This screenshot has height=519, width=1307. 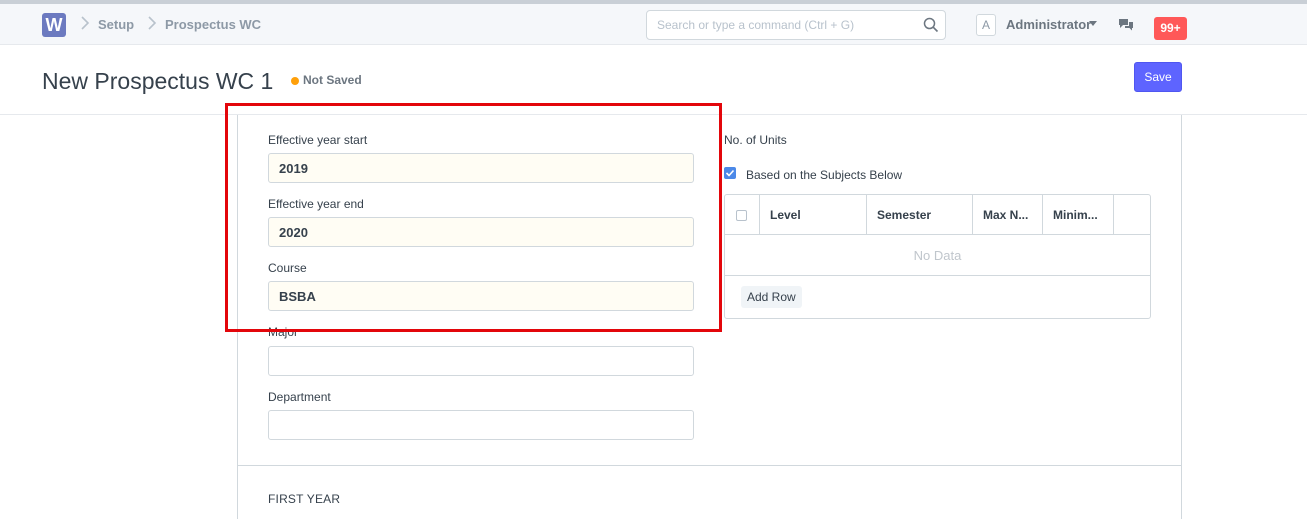 I want to click on based-on-subjects-checkbox, so click(x=730, y=173).